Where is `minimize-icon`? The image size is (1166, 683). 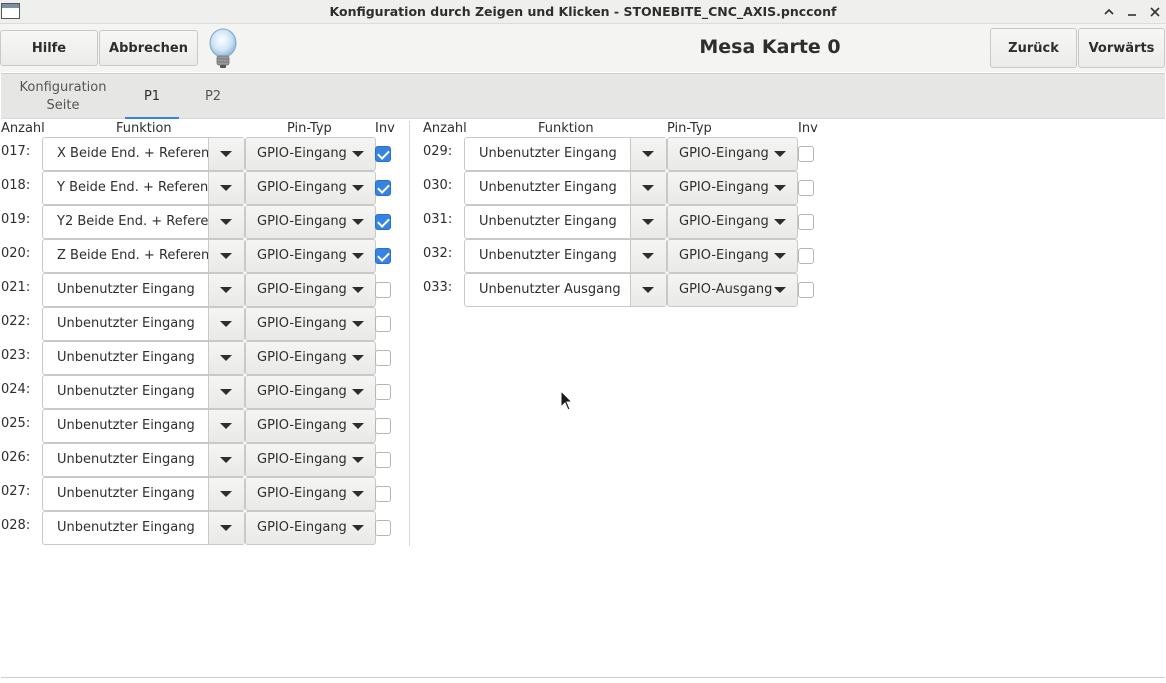 minimize-icon is located at coordinates (1132, 12).